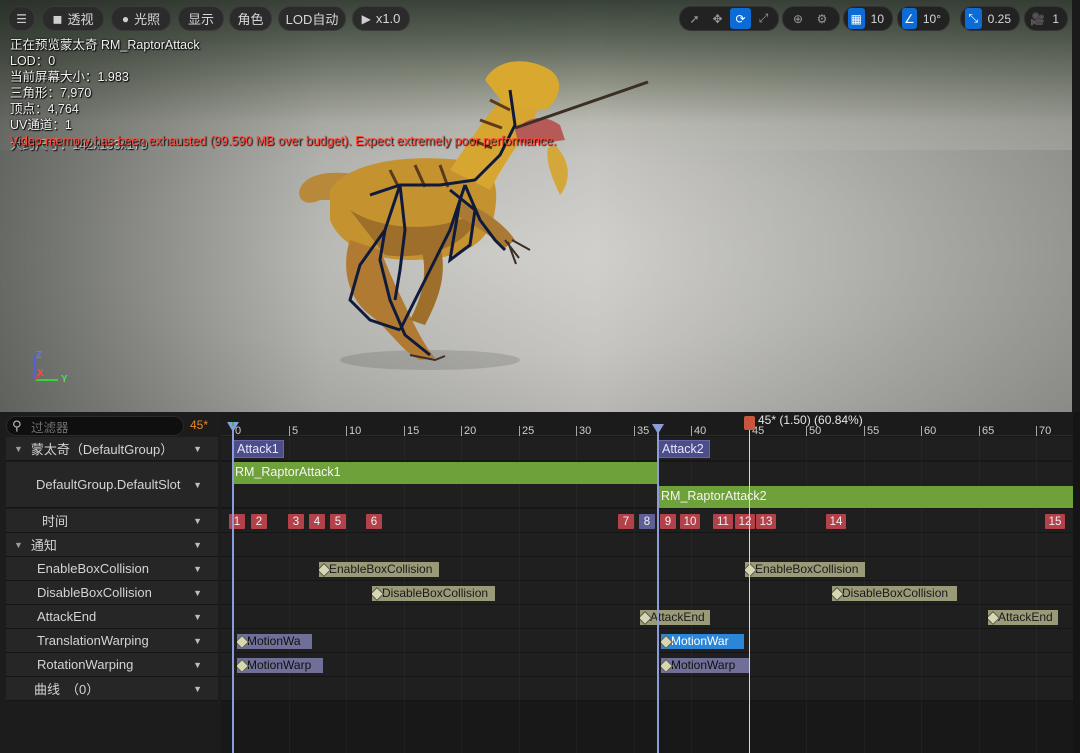 Image resolution: width=1080 pixels, height=753 pixels. What do you see at coordinates (317, 521) in the screenshot?
I see `time-marker: 4` at bounding box center [317, 521].